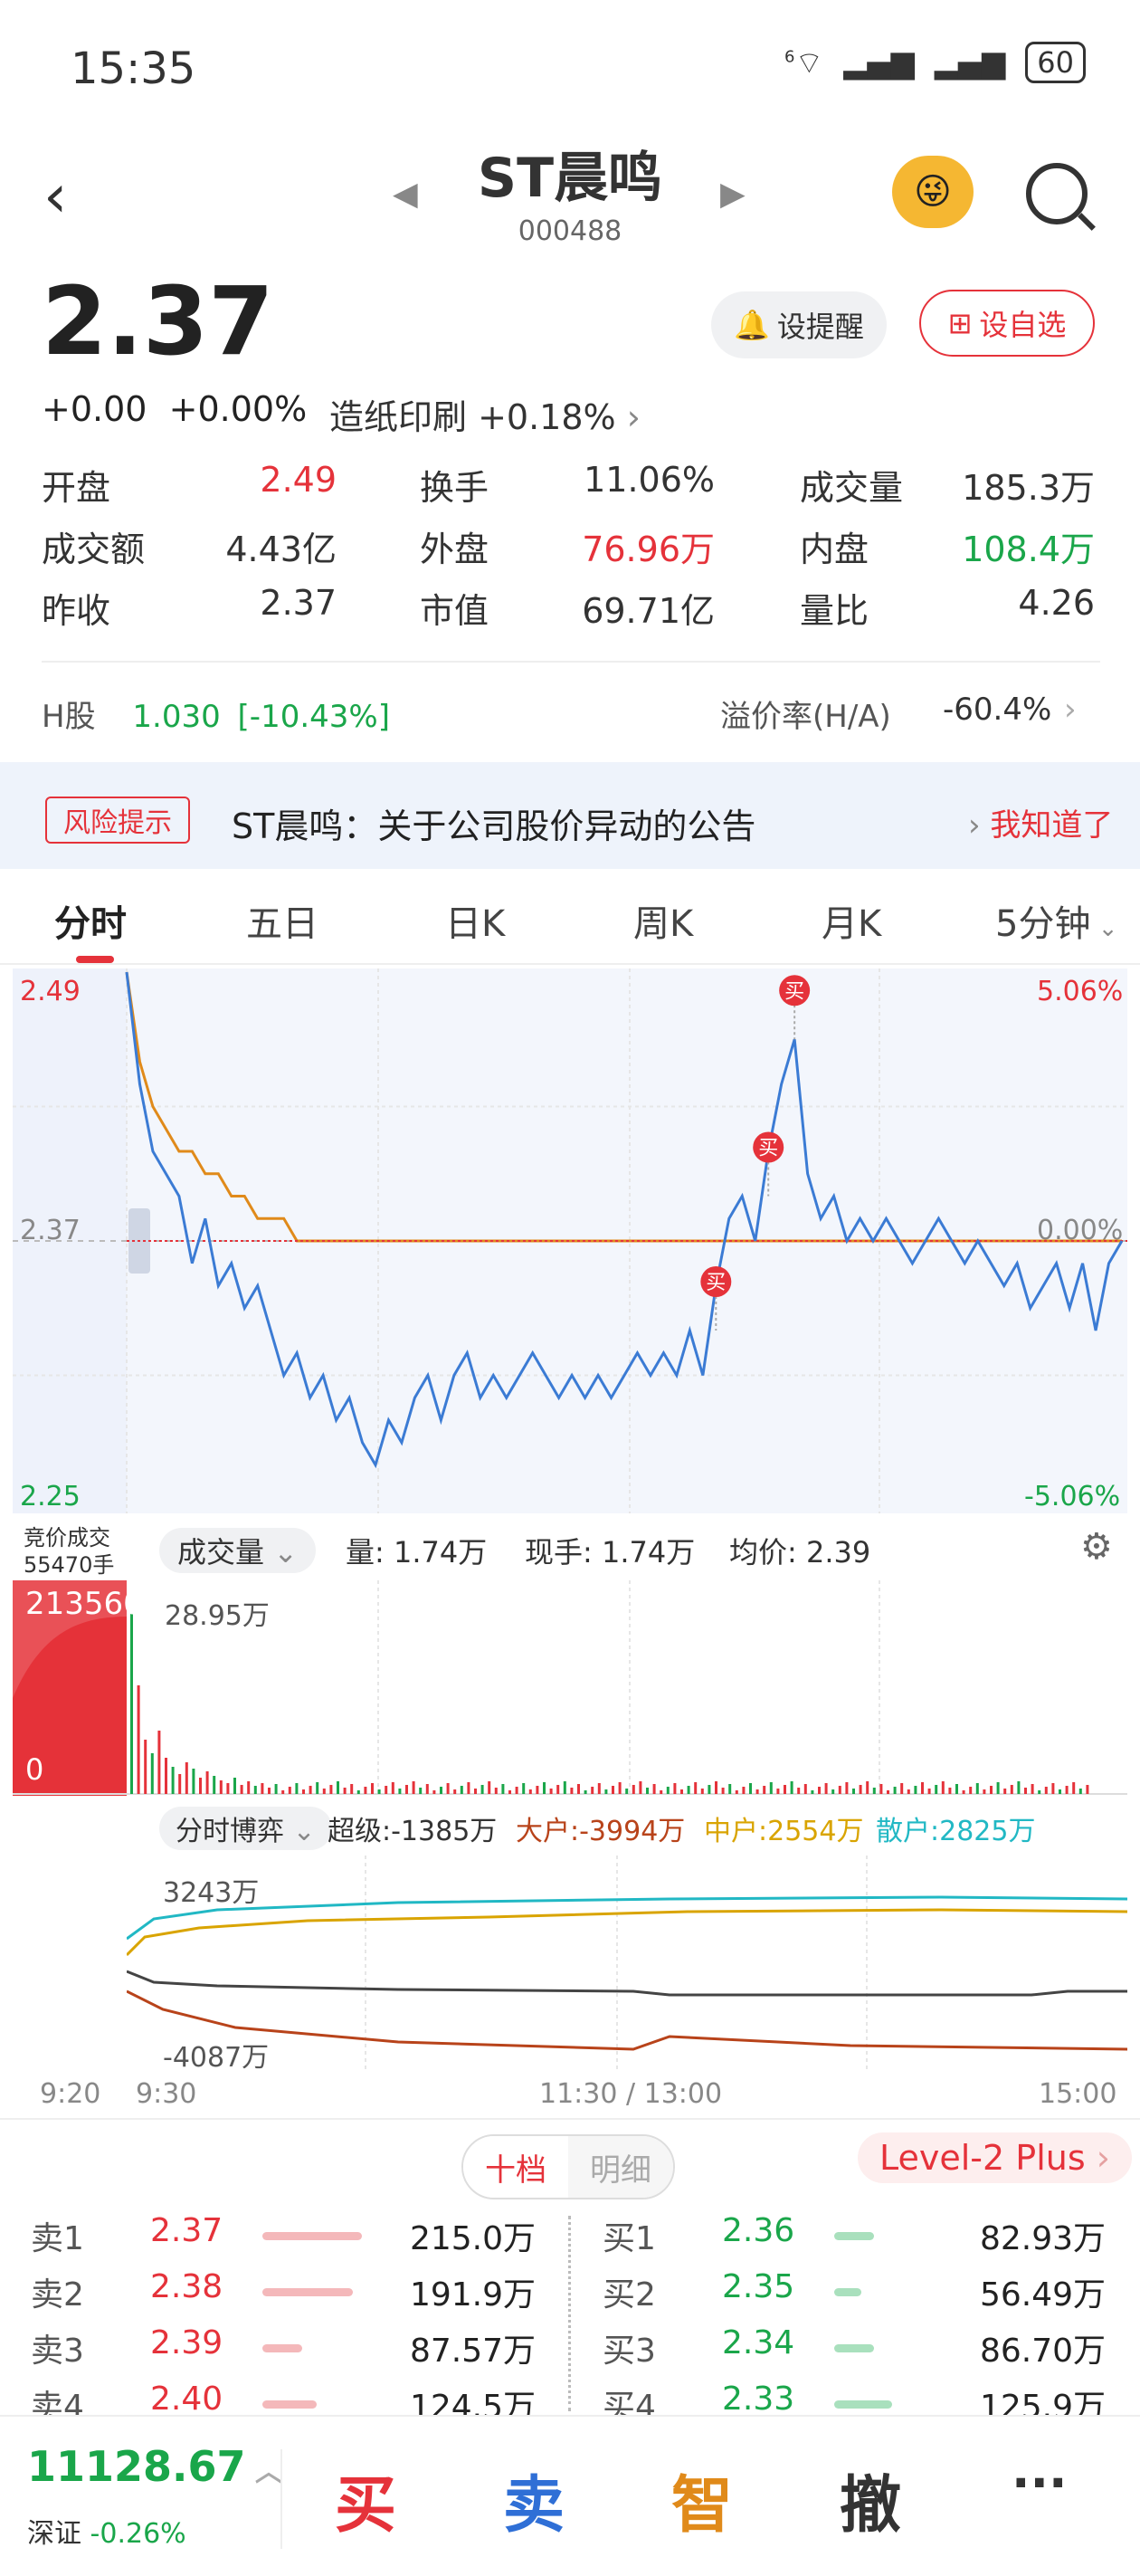 Image resolution: width=1140 pixels, height=2576 pixels. I want to click on asks-level-volume: 215.0万, so click(473, 2239).